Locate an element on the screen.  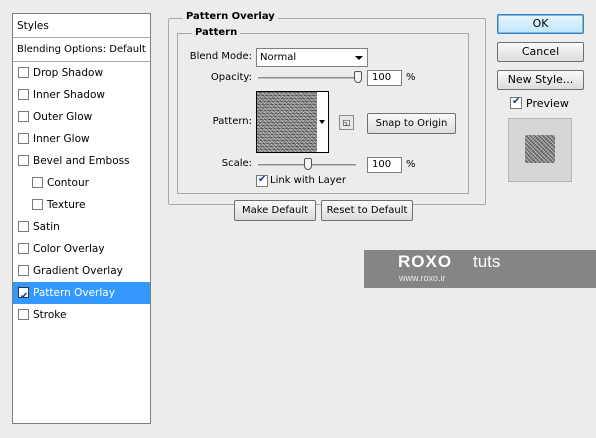
style-preview-thumbnail is located at coordinates (540, 150).